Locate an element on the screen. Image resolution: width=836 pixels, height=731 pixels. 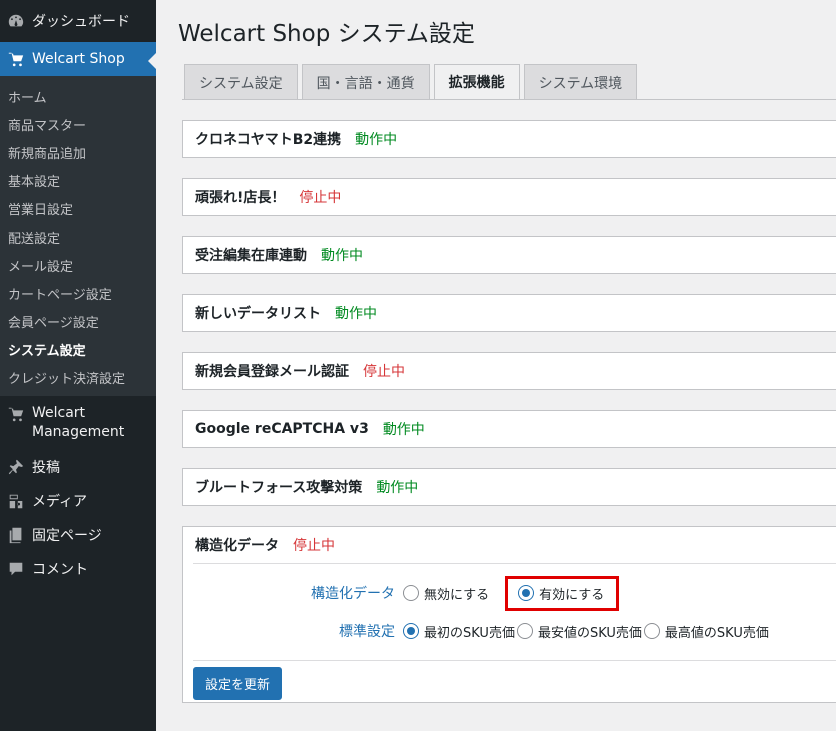
menu-media-label: メディア is located at coordinates (60, 502).